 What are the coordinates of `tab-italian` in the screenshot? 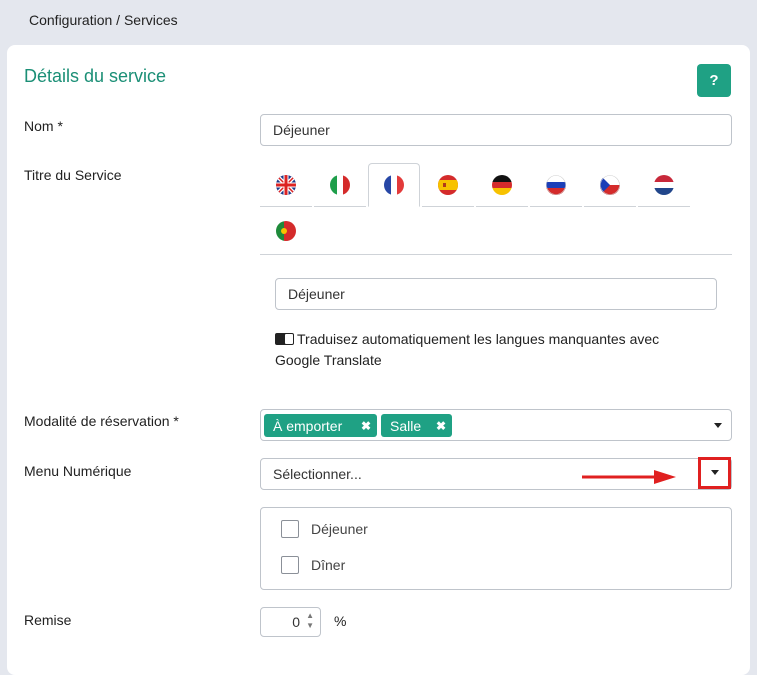 It's located at (340, 185).